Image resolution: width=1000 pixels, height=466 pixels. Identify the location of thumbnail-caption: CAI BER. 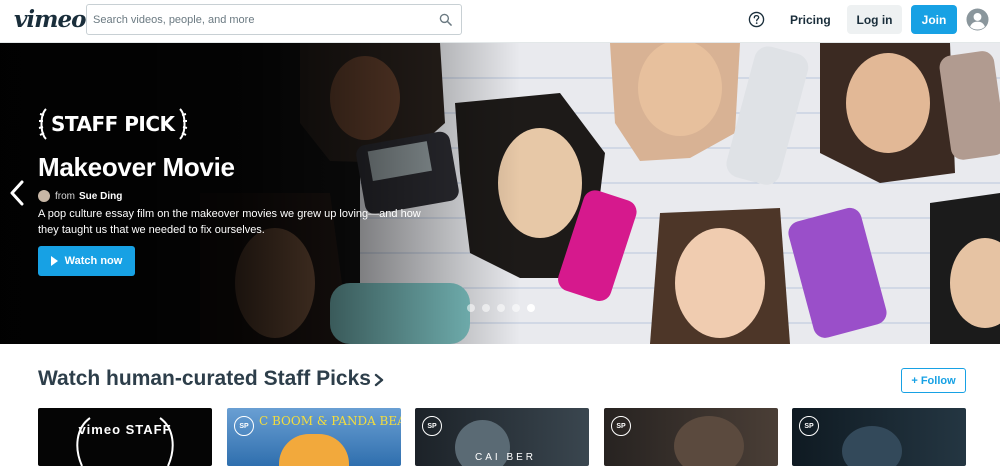
(506, 457).